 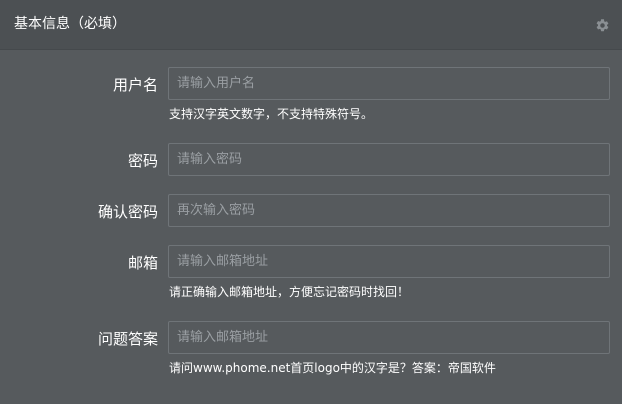 I want to click on email-input, so click(x=389, y=261).